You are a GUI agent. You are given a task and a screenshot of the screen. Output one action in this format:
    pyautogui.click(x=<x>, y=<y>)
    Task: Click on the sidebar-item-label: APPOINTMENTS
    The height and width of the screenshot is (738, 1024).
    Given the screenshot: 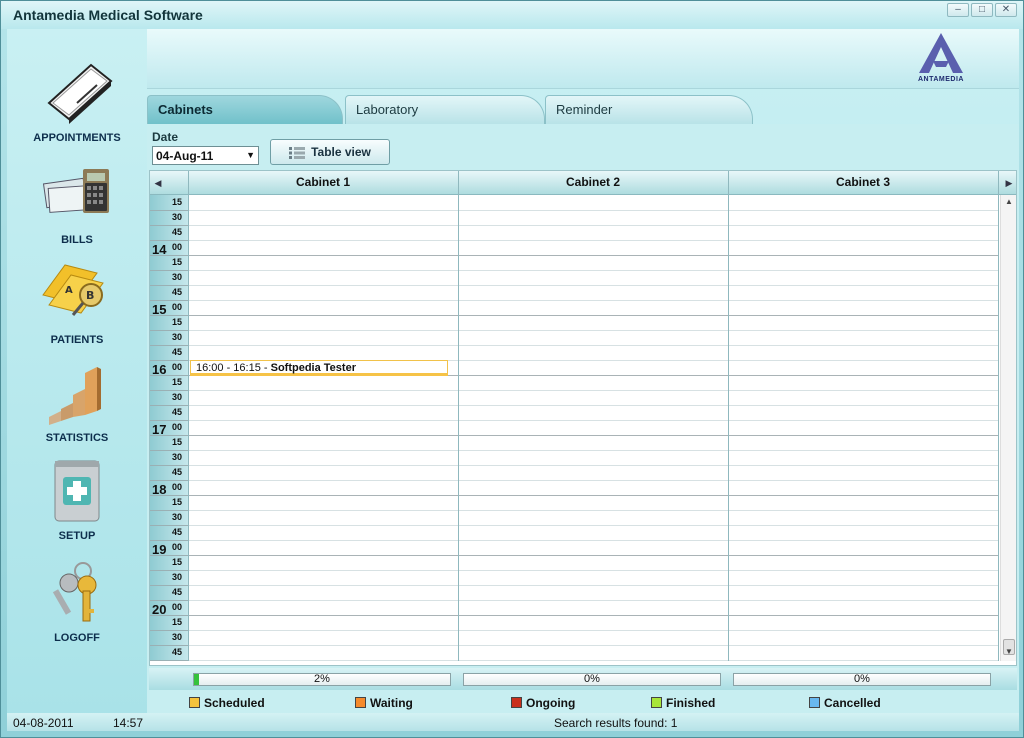 What is the action you would take?
    pyautogui.click(x=77, y=138)
    